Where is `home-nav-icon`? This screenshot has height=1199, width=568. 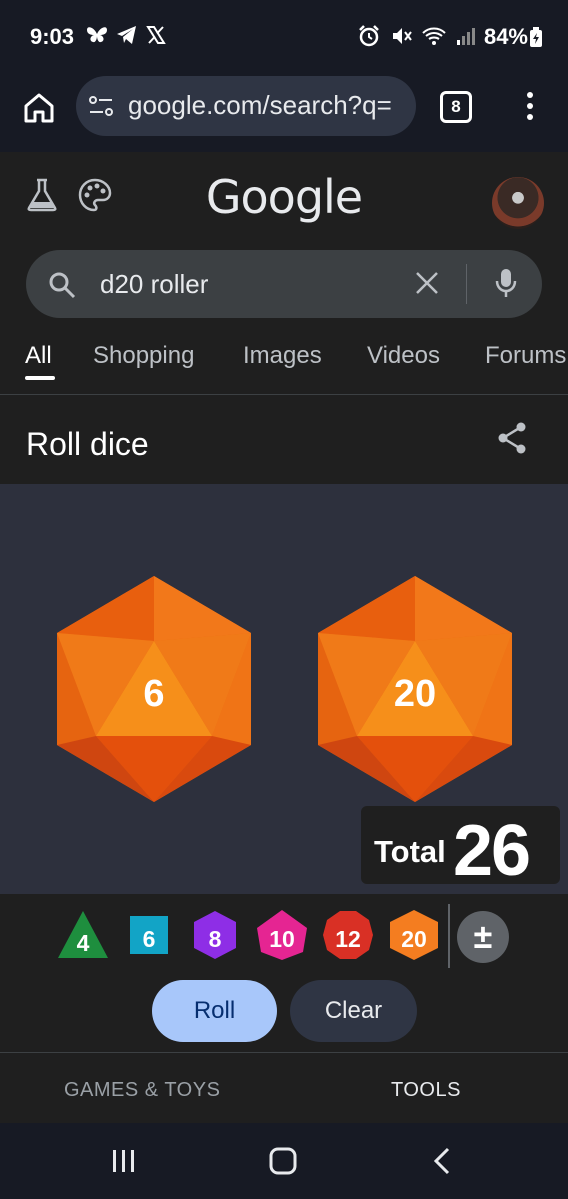
home-nav-icon is located at coordinates (283, 1161).